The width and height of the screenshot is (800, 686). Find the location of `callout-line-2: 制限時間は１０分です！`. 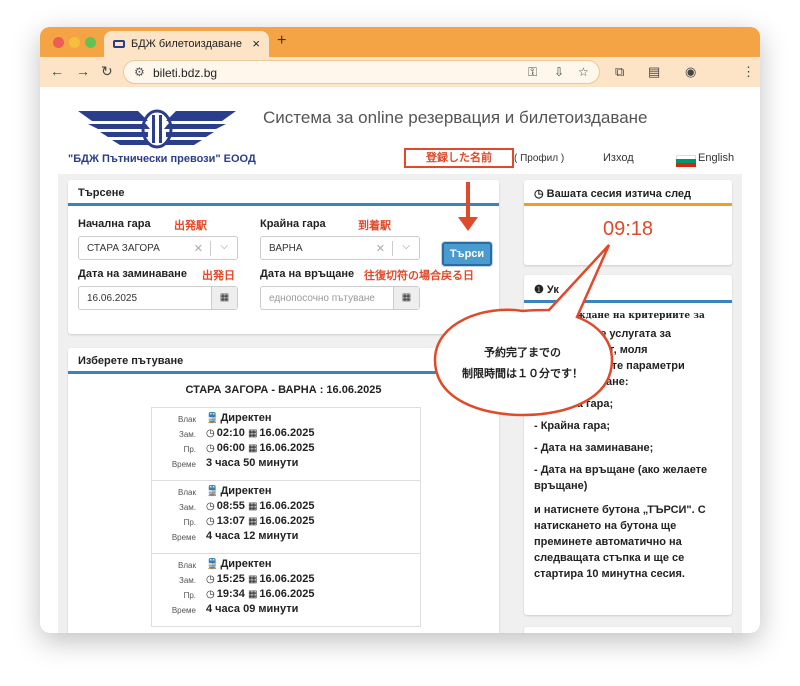

callout-line-2: 制限時間は１０分です！ is located at coordinates (522, 373).